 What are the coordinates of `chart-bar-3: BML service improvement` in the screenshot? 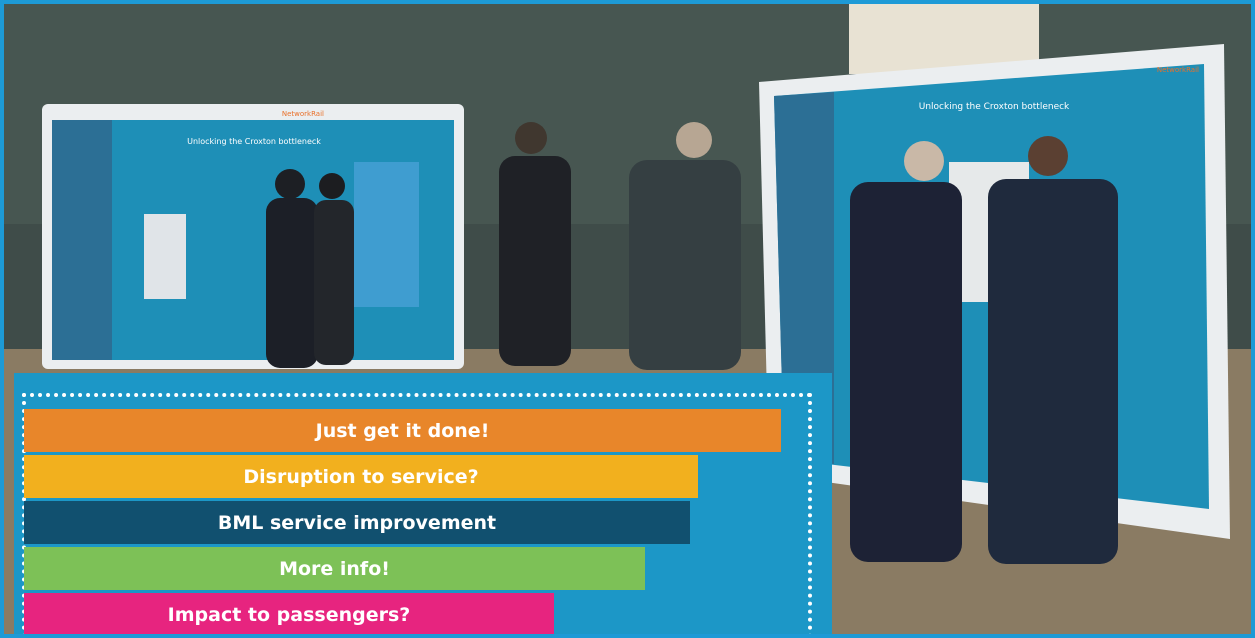 It's located at (357, 522).